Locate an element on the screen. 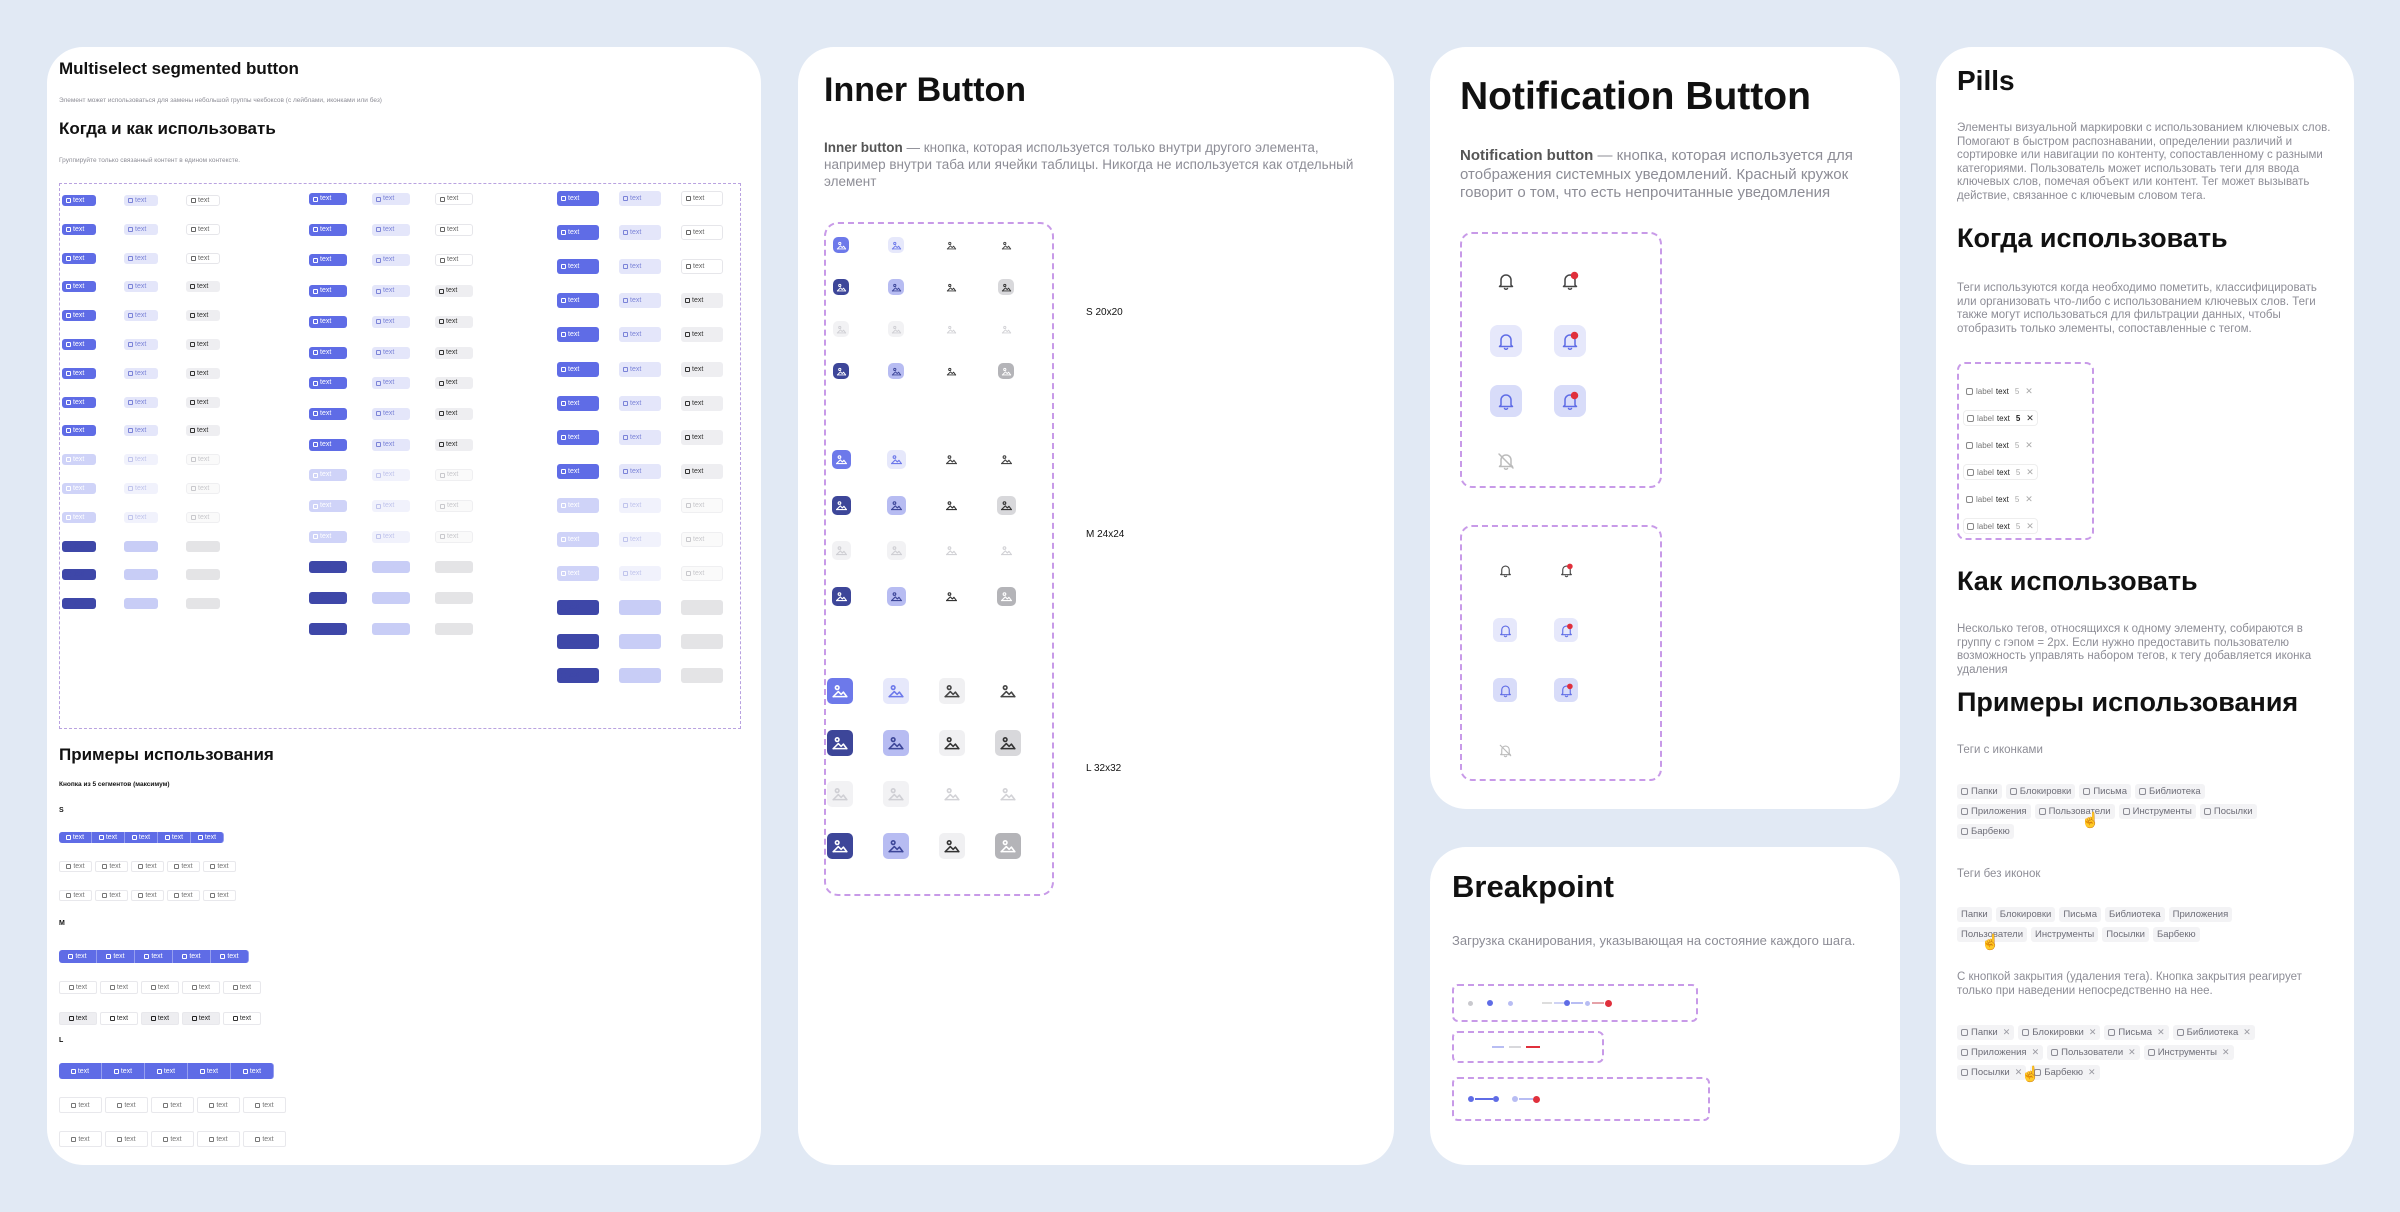 The height and width of the screenshot is (1212, 2400). tag: Барбекю is located at coordinates (2176, 934).